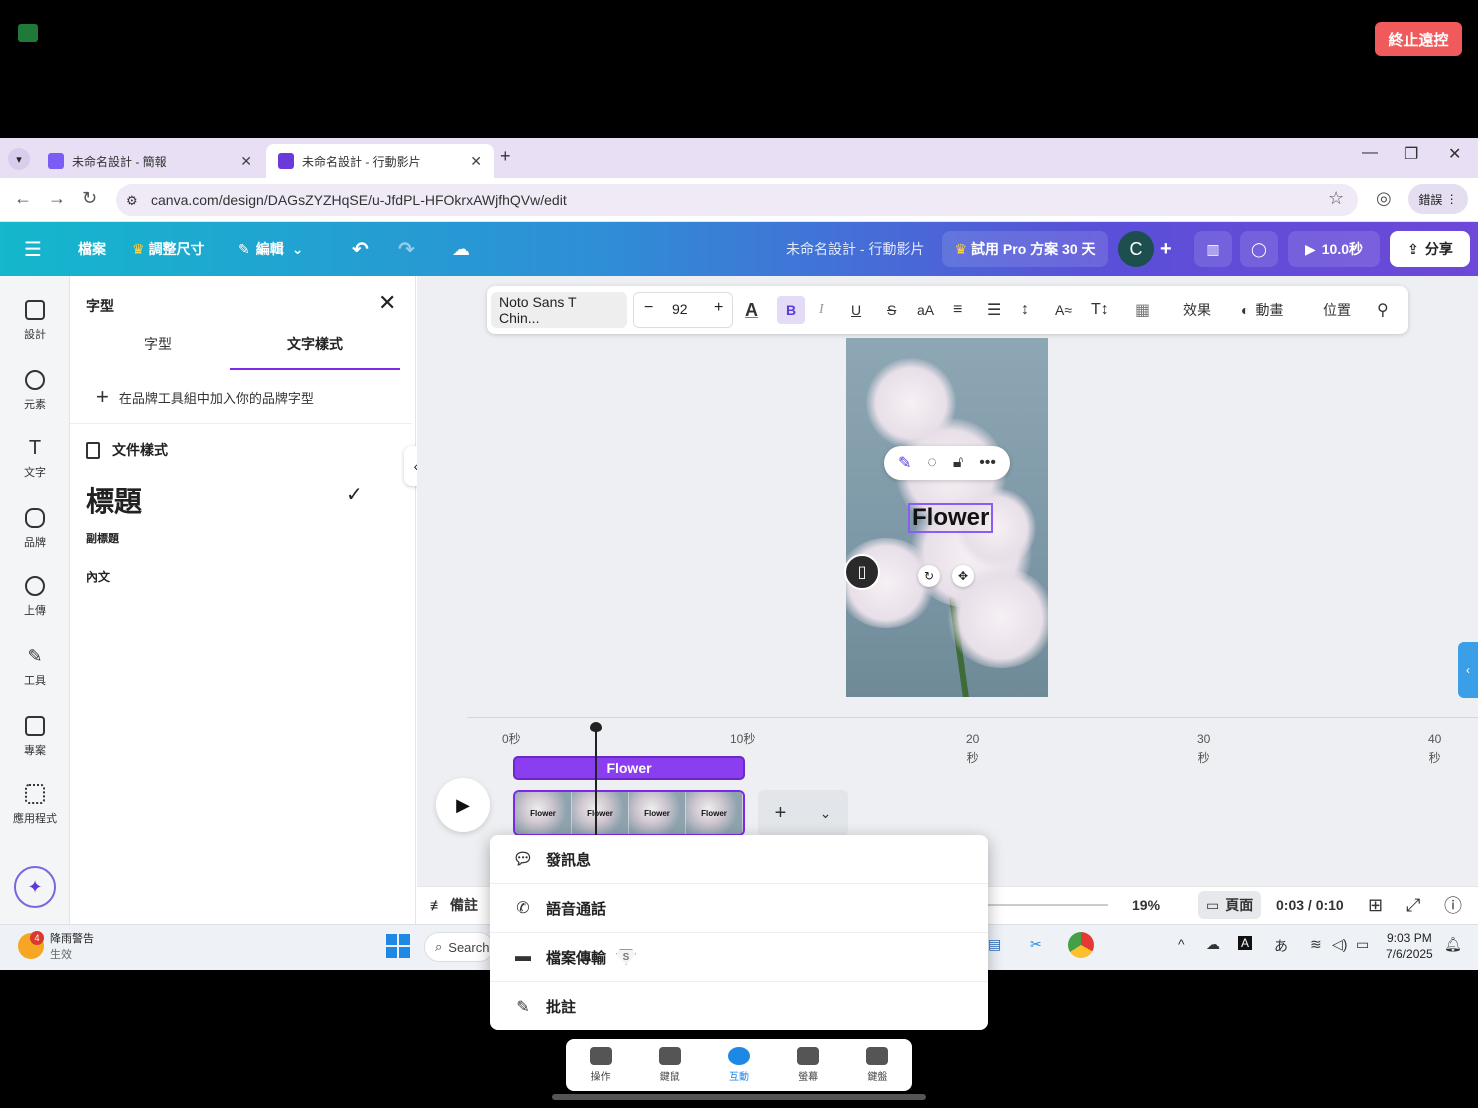  What do you see at coordinates (360, 249) in the screenshot?
I see `undo-icon: ↶` at bounding box center [360, 249].